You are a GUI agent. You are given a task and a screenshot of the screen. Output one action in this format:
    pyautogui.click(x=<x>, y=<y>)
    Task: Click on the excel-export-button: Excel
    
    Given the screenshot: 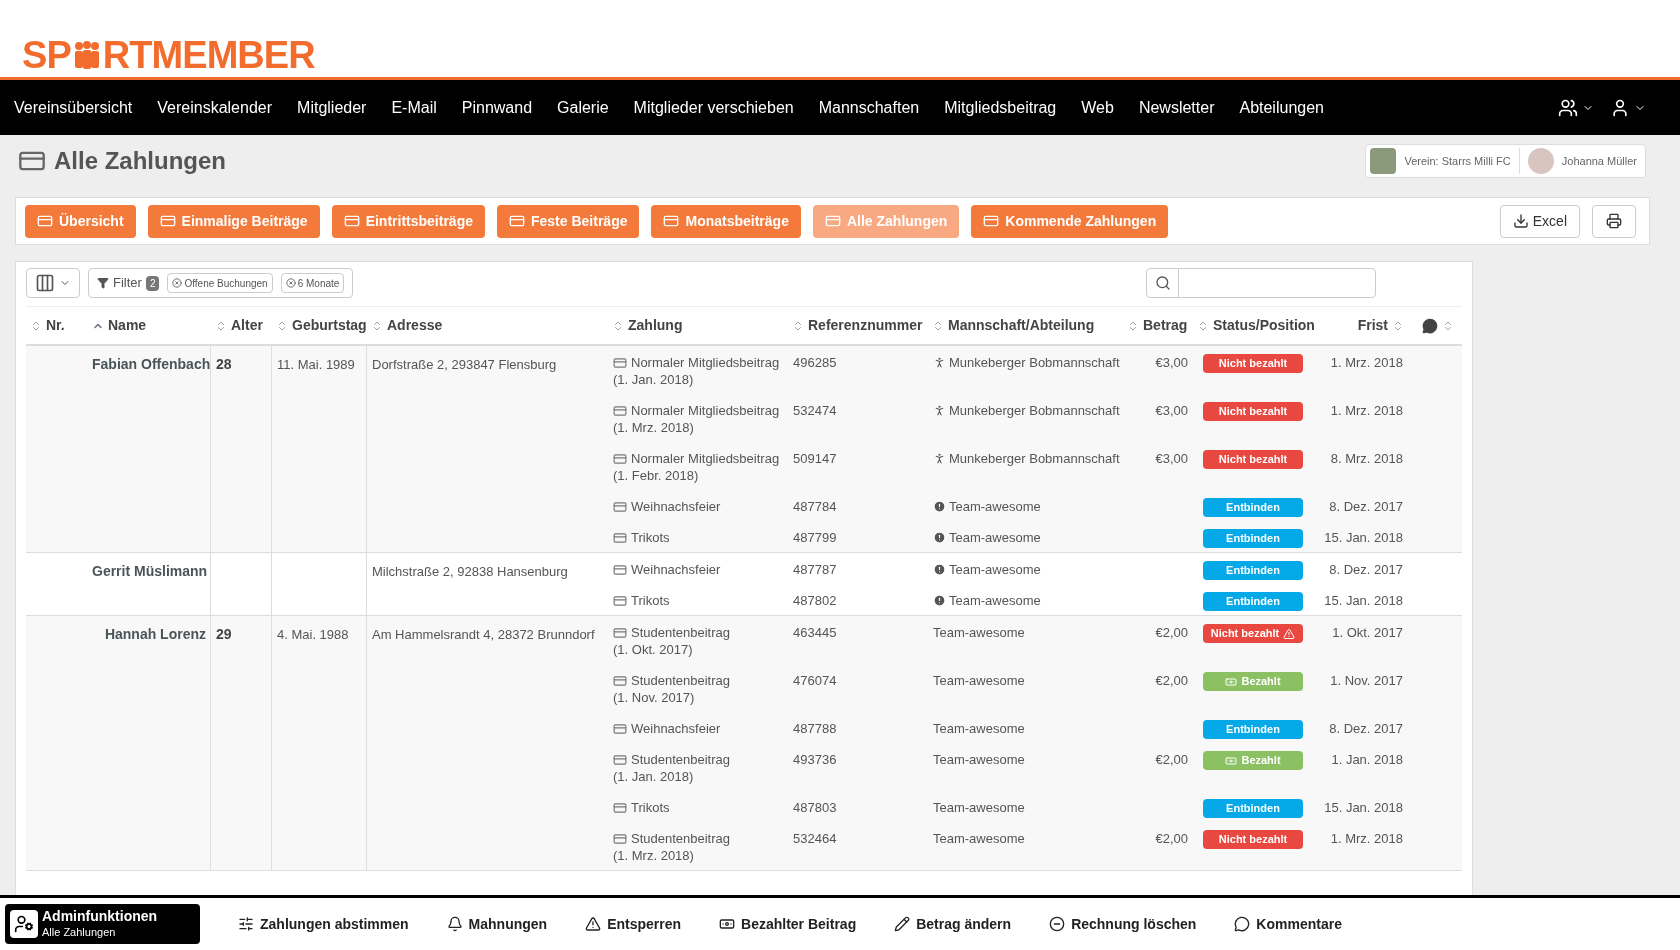 What is the action you would take?
    pyautogui.click(x=1539, y=221)
    